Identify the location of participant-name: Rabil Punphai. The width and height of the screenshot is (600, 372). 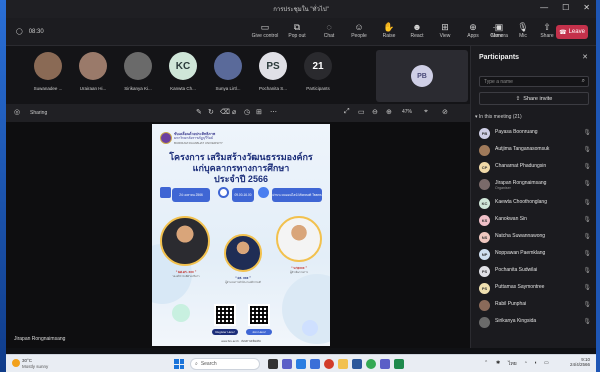
(511, 304).